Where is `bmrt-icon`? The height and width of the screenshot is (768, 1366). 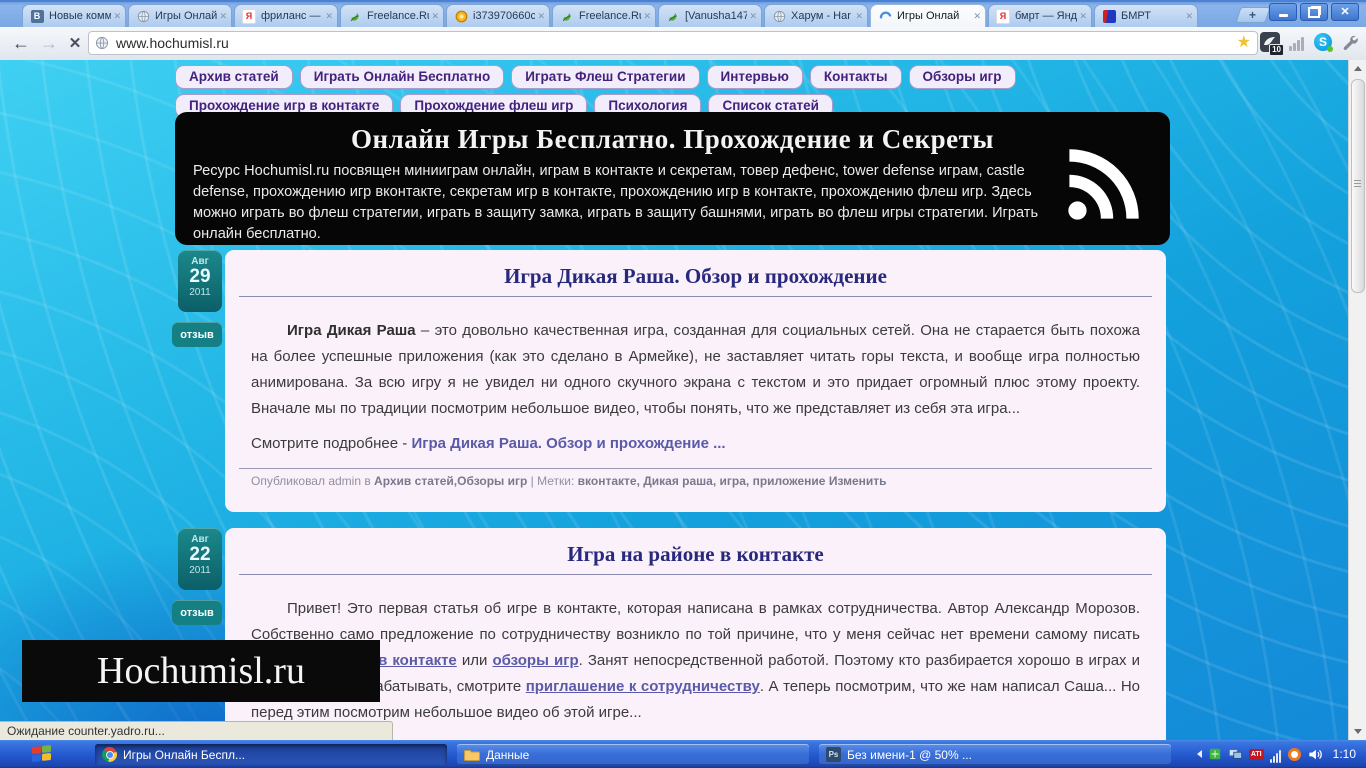 bmrt-icon is located at coordinates (1109, 16).